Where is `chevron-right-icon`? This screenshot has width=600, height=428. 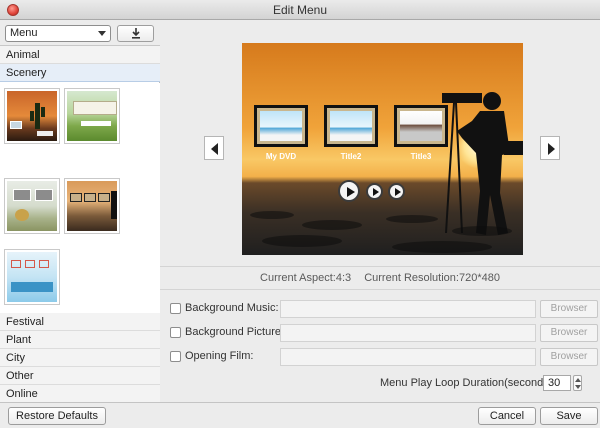 chevron-right-icon is located at coordinates (551, 149).